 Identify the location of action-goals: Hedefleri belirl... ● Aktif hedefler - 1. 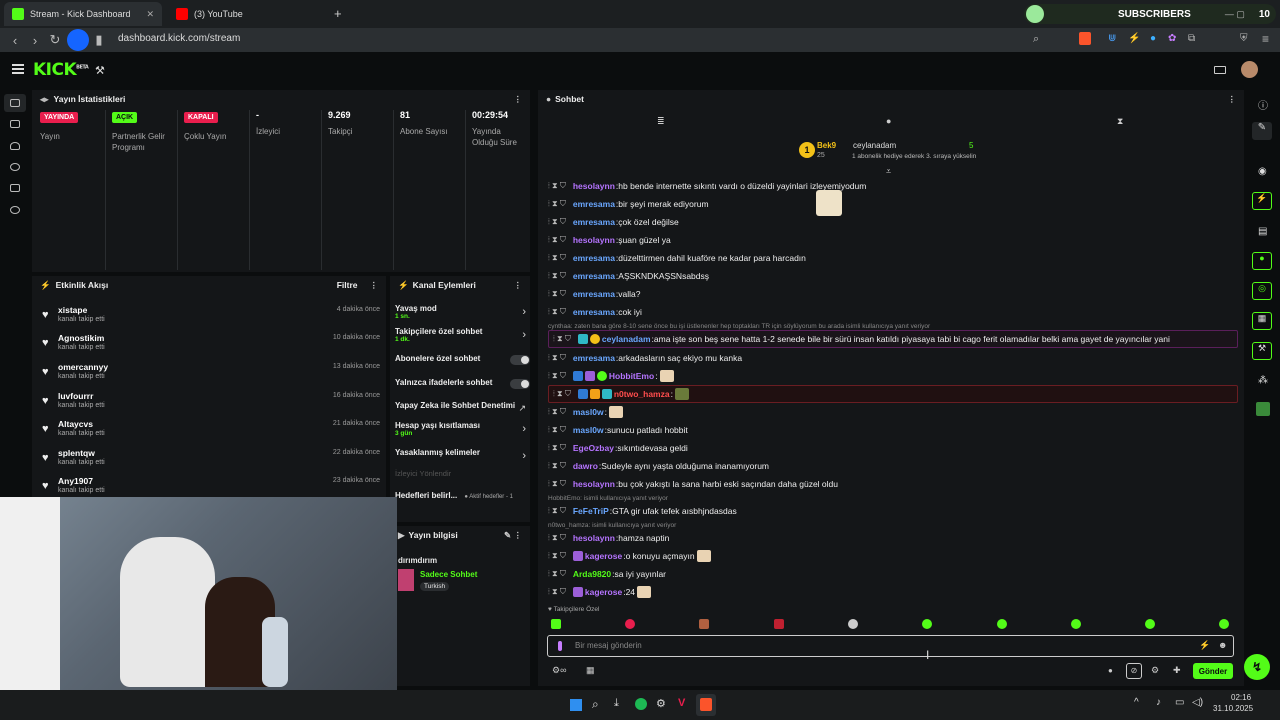
(462, 495).